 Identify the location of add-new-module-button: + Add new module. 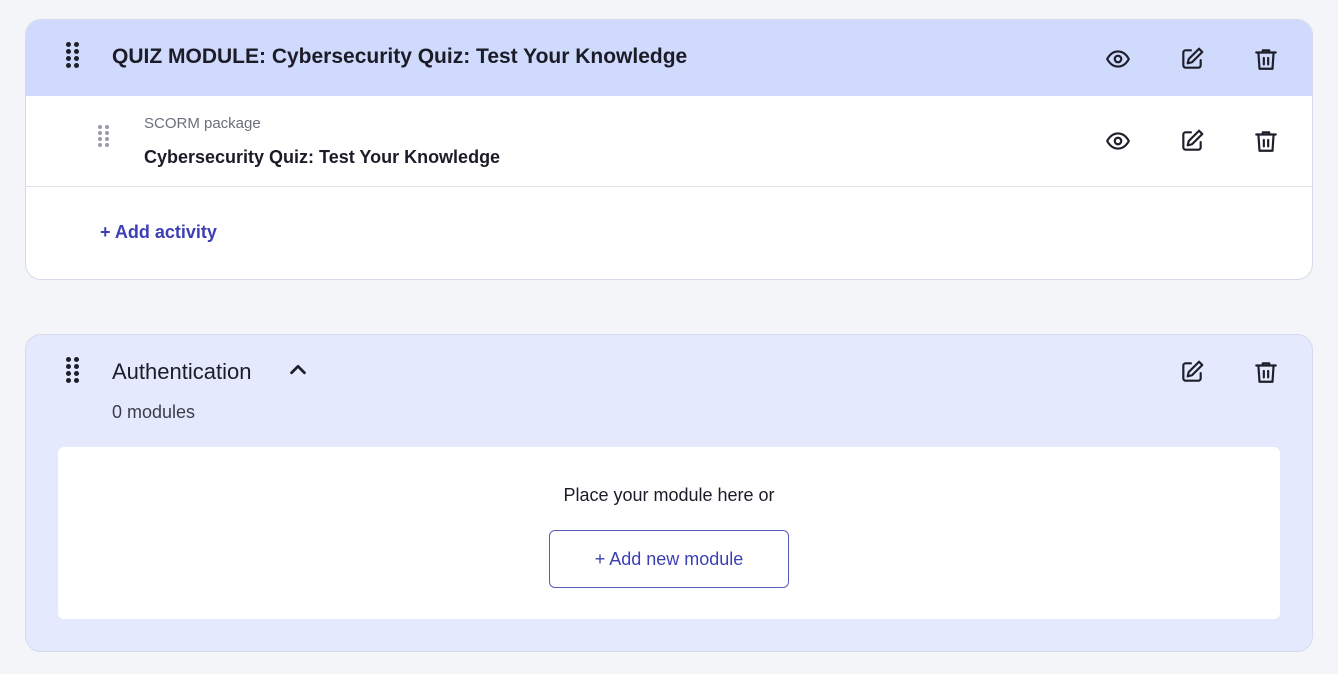
(669, 559).